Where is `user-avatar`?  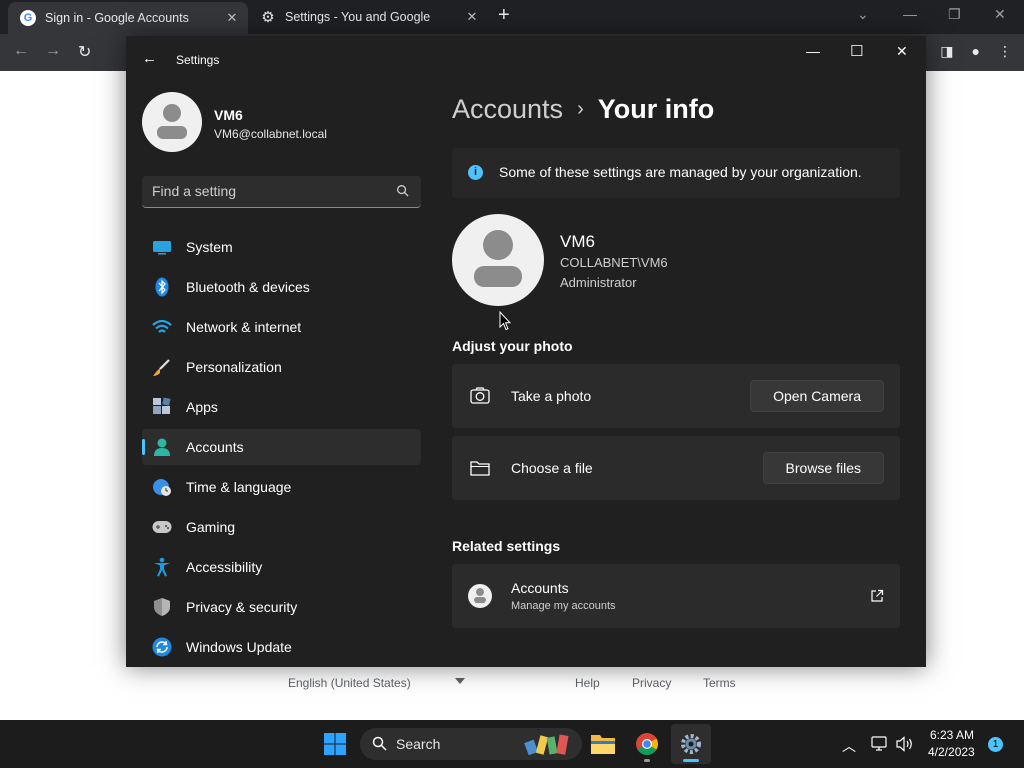
user-avatar is located at coordinates (498, 260).